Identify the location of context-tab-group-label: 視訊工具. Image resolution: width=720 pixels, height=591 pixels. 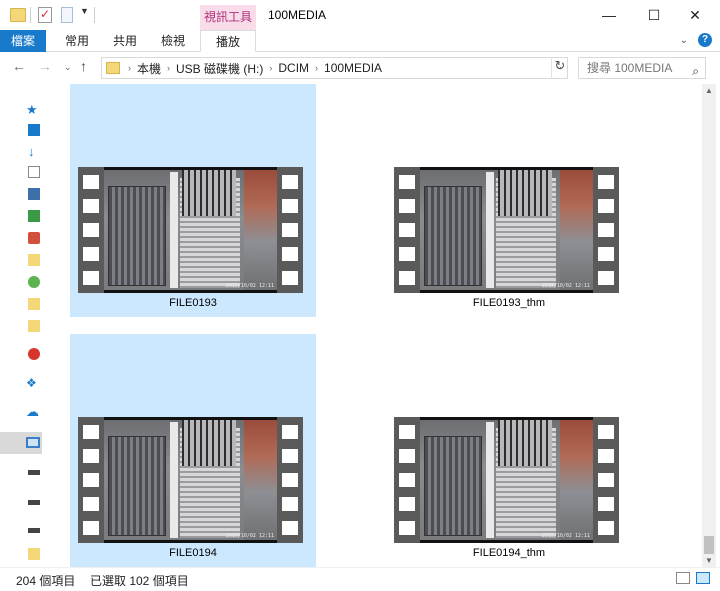
(228, 17).